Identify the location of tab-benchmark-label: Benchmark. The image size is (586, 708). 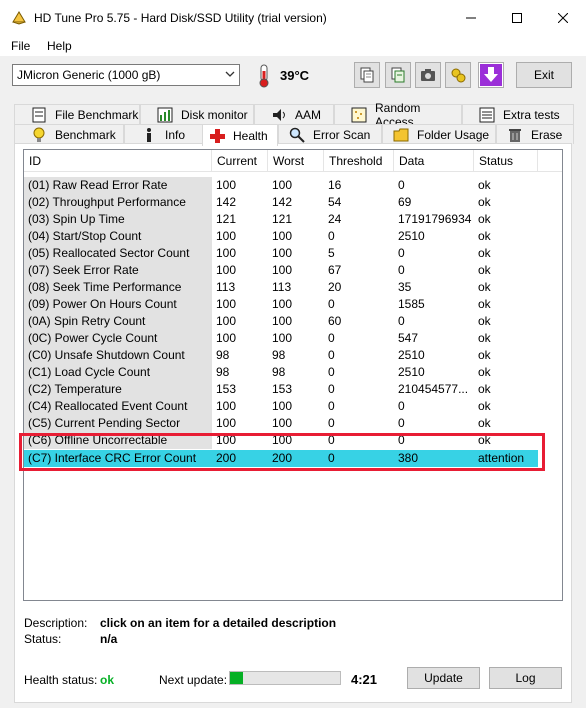
(85, 134).